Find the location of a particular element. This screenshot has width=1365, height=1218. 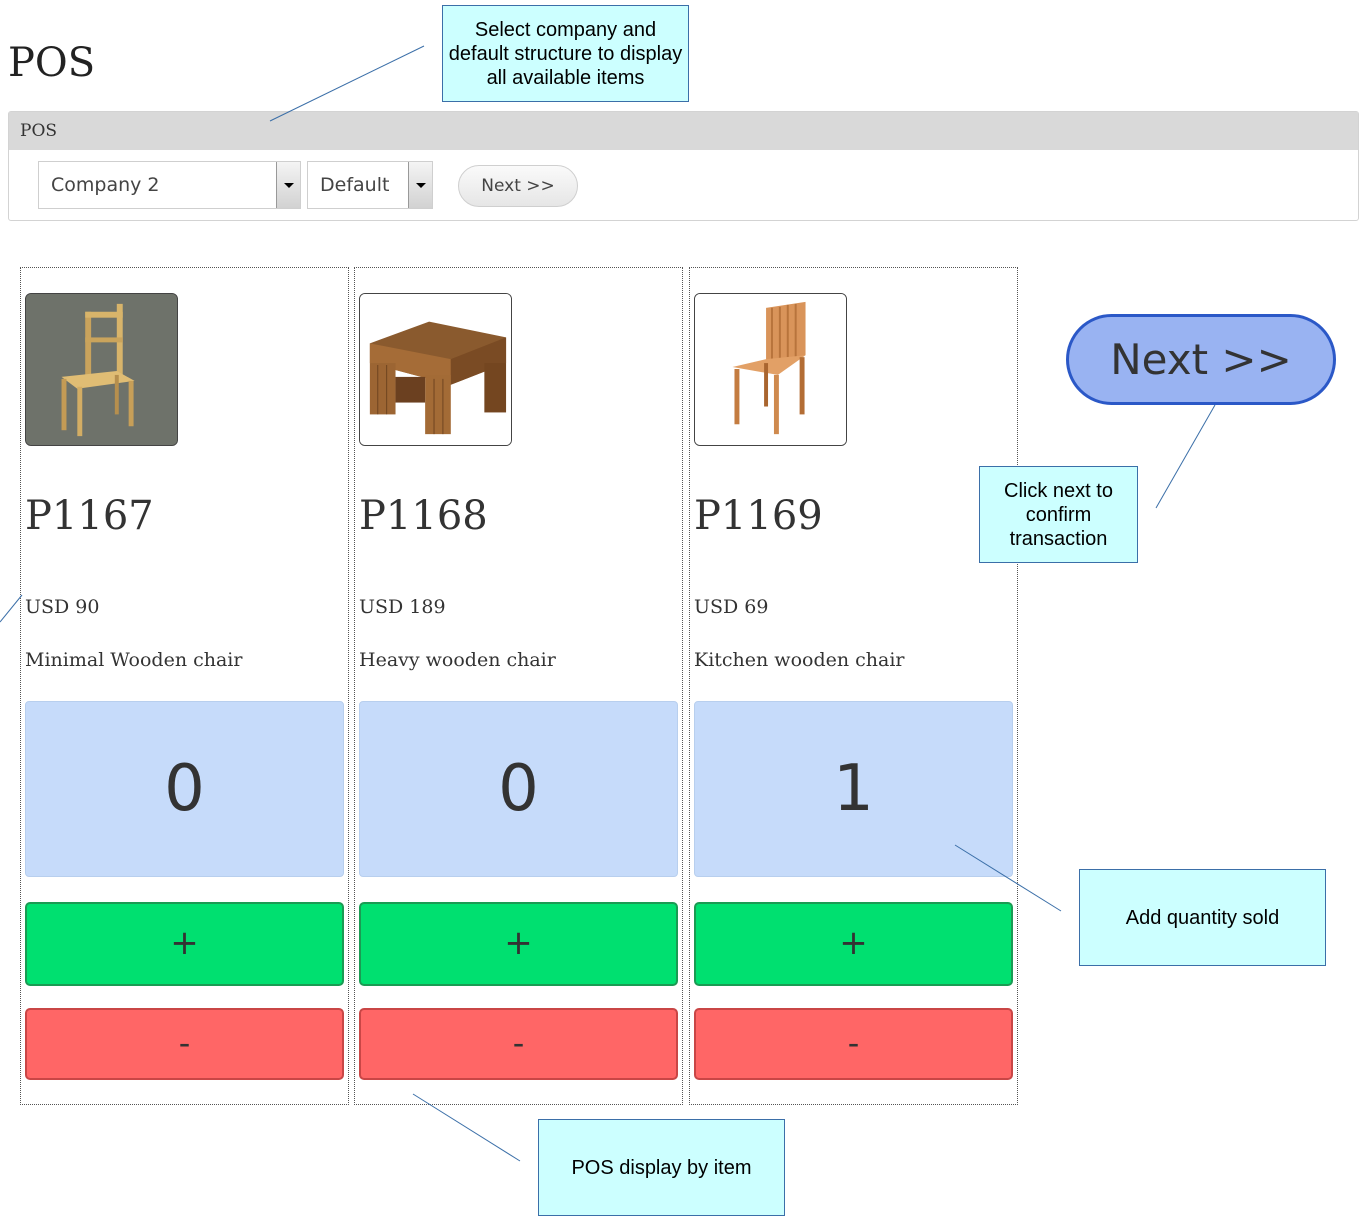

structure-select: Default is located at coordinates (370, 185).